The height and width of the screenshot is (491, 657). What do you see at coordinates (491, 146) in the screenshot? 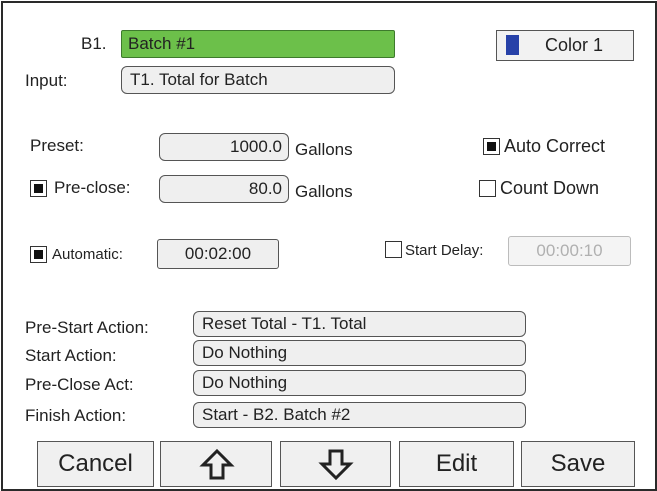
I see `auto-correct-checkbox` at bounding box center [491, 146].